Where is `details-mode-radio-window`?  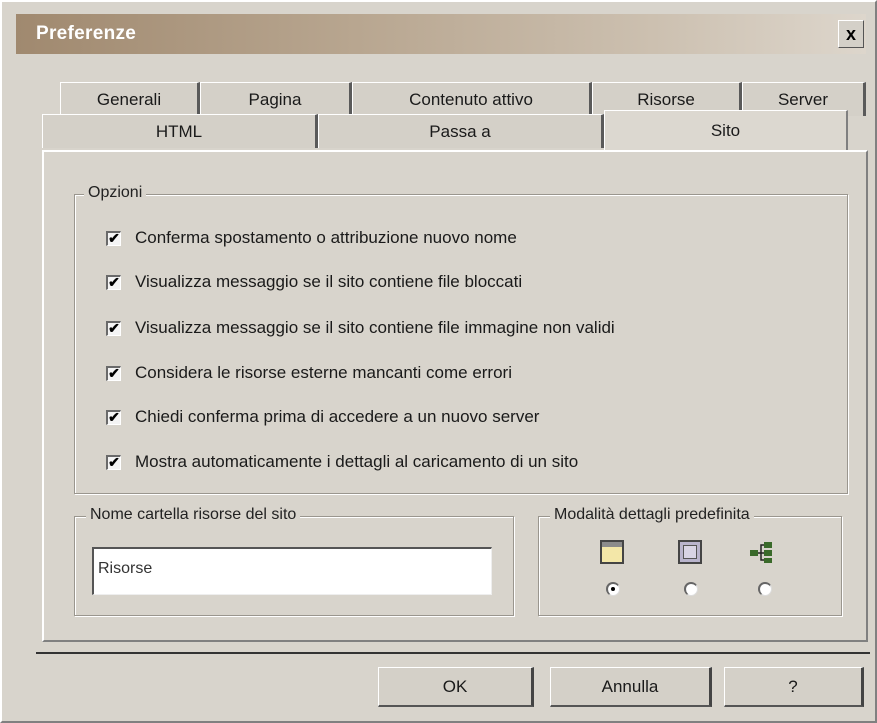 details-mode-radio-window is located at coordinates (613, 589).